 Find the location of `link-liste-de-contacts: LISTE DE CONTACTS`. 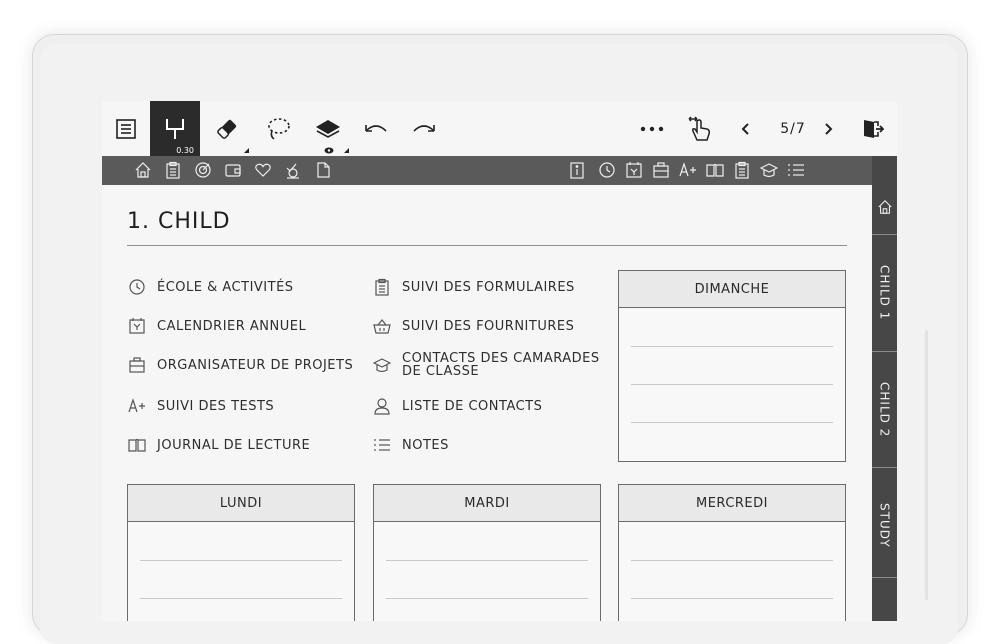

link-liste-de-contacts: LISTE DE CONTACTS is located at coordinates (487, 406).